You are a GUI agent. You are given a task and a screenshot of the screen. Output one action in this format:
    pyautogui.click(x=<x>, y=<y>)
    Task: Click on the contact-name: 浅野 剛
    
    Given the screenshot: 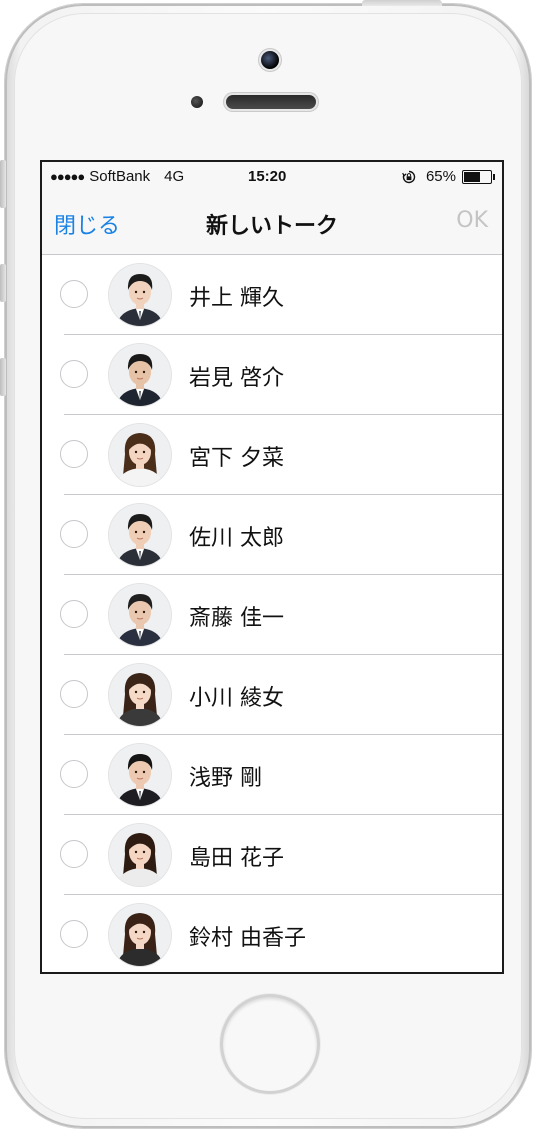 What is the action you would take?
    pyautogui.click(x=225, y=778)
    